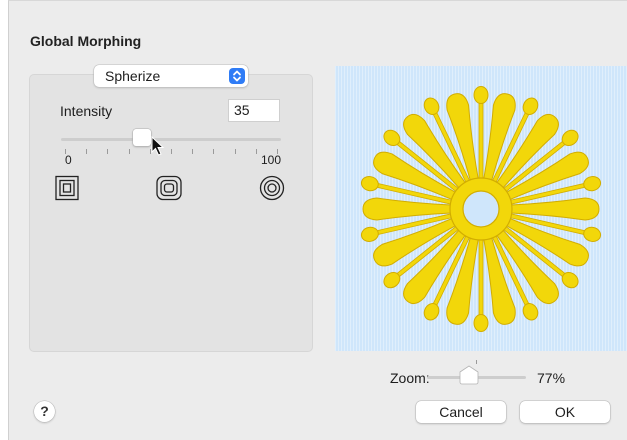 Image resolution: width=627 pixels, height=440 pixels. What do you see at coordinates (169, 190) in the screenshot?
I see `rounded-square-shape-icon` at bounding box center [169, 190].